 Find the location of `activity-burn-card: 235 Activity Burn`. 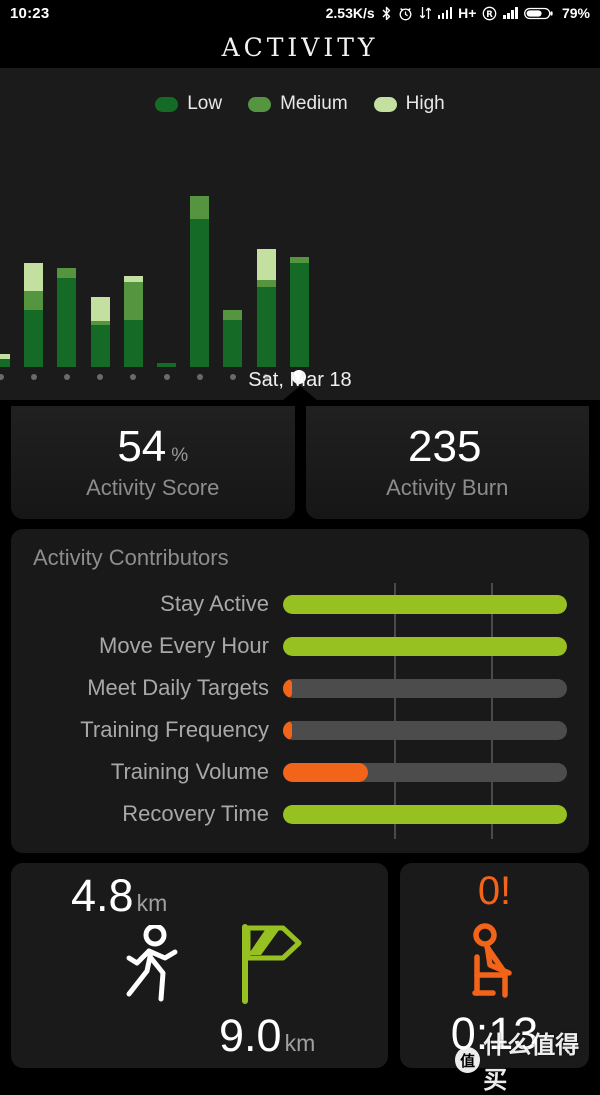

activity-burn-card: 235 Activity Burn is located at coordinates (447, 462).